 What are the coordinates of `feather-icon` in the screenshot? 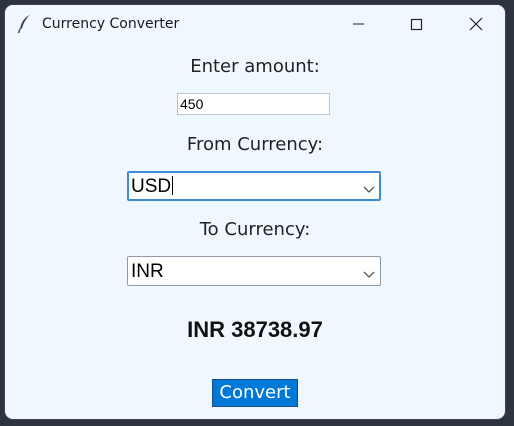 It's located at (25, 24).